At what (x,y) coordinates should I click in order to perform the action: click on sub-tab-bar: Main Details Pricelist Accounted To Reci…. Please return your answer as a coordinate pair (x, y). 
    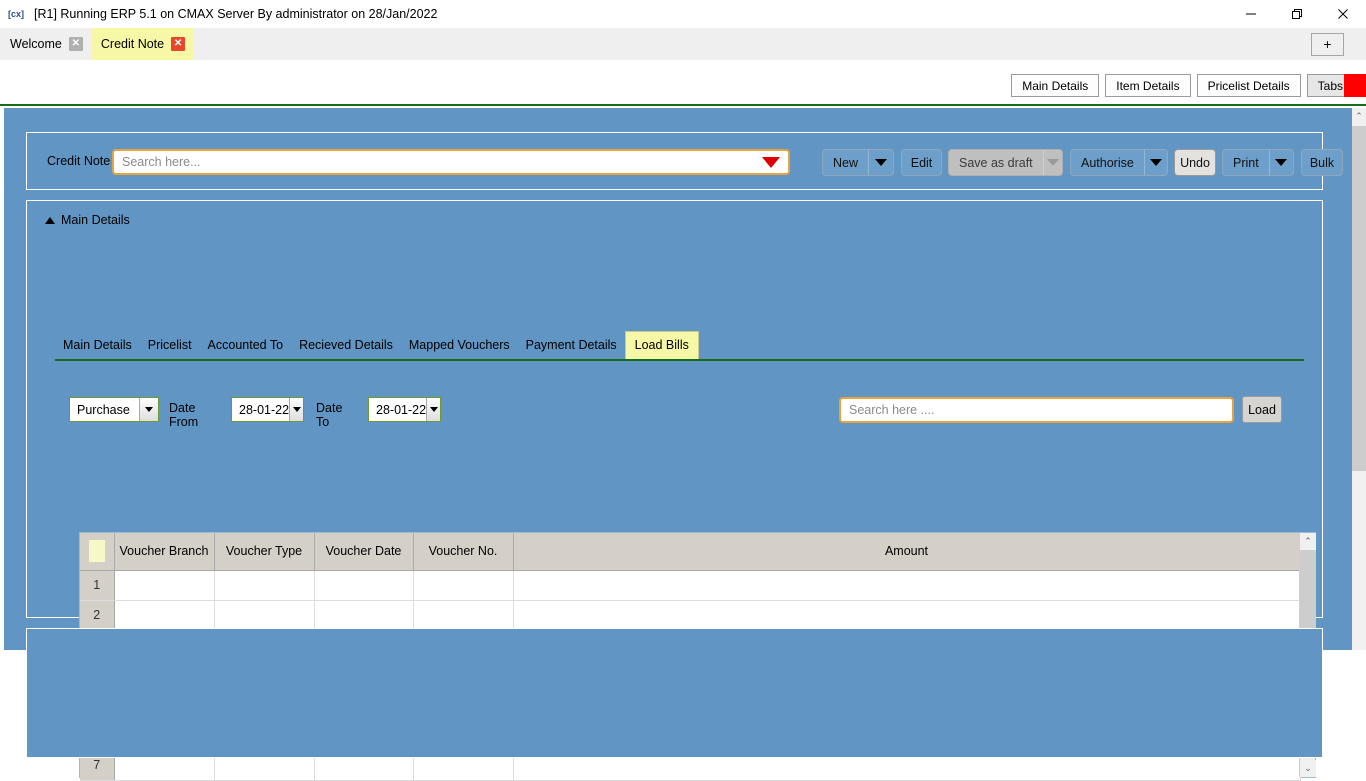
    Looking at the image, I should click on (679, 345).